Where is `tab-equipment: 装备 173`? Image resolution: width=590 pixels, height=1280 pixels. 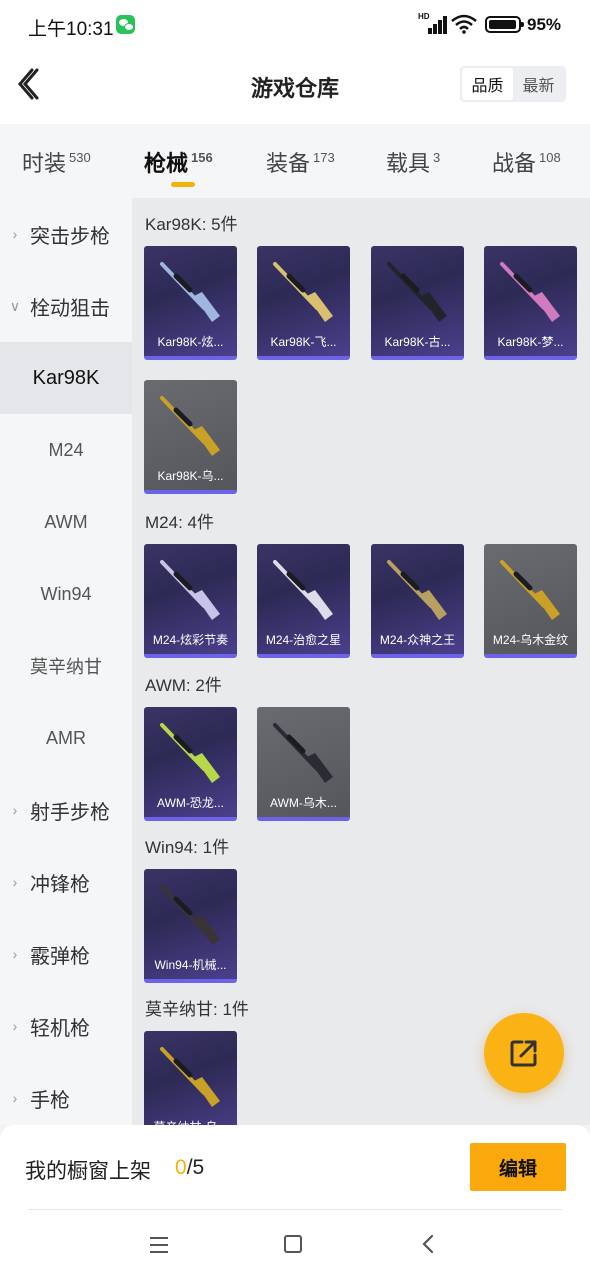 tab-equipment: 装备 173 is located at coordinates (300, 162).